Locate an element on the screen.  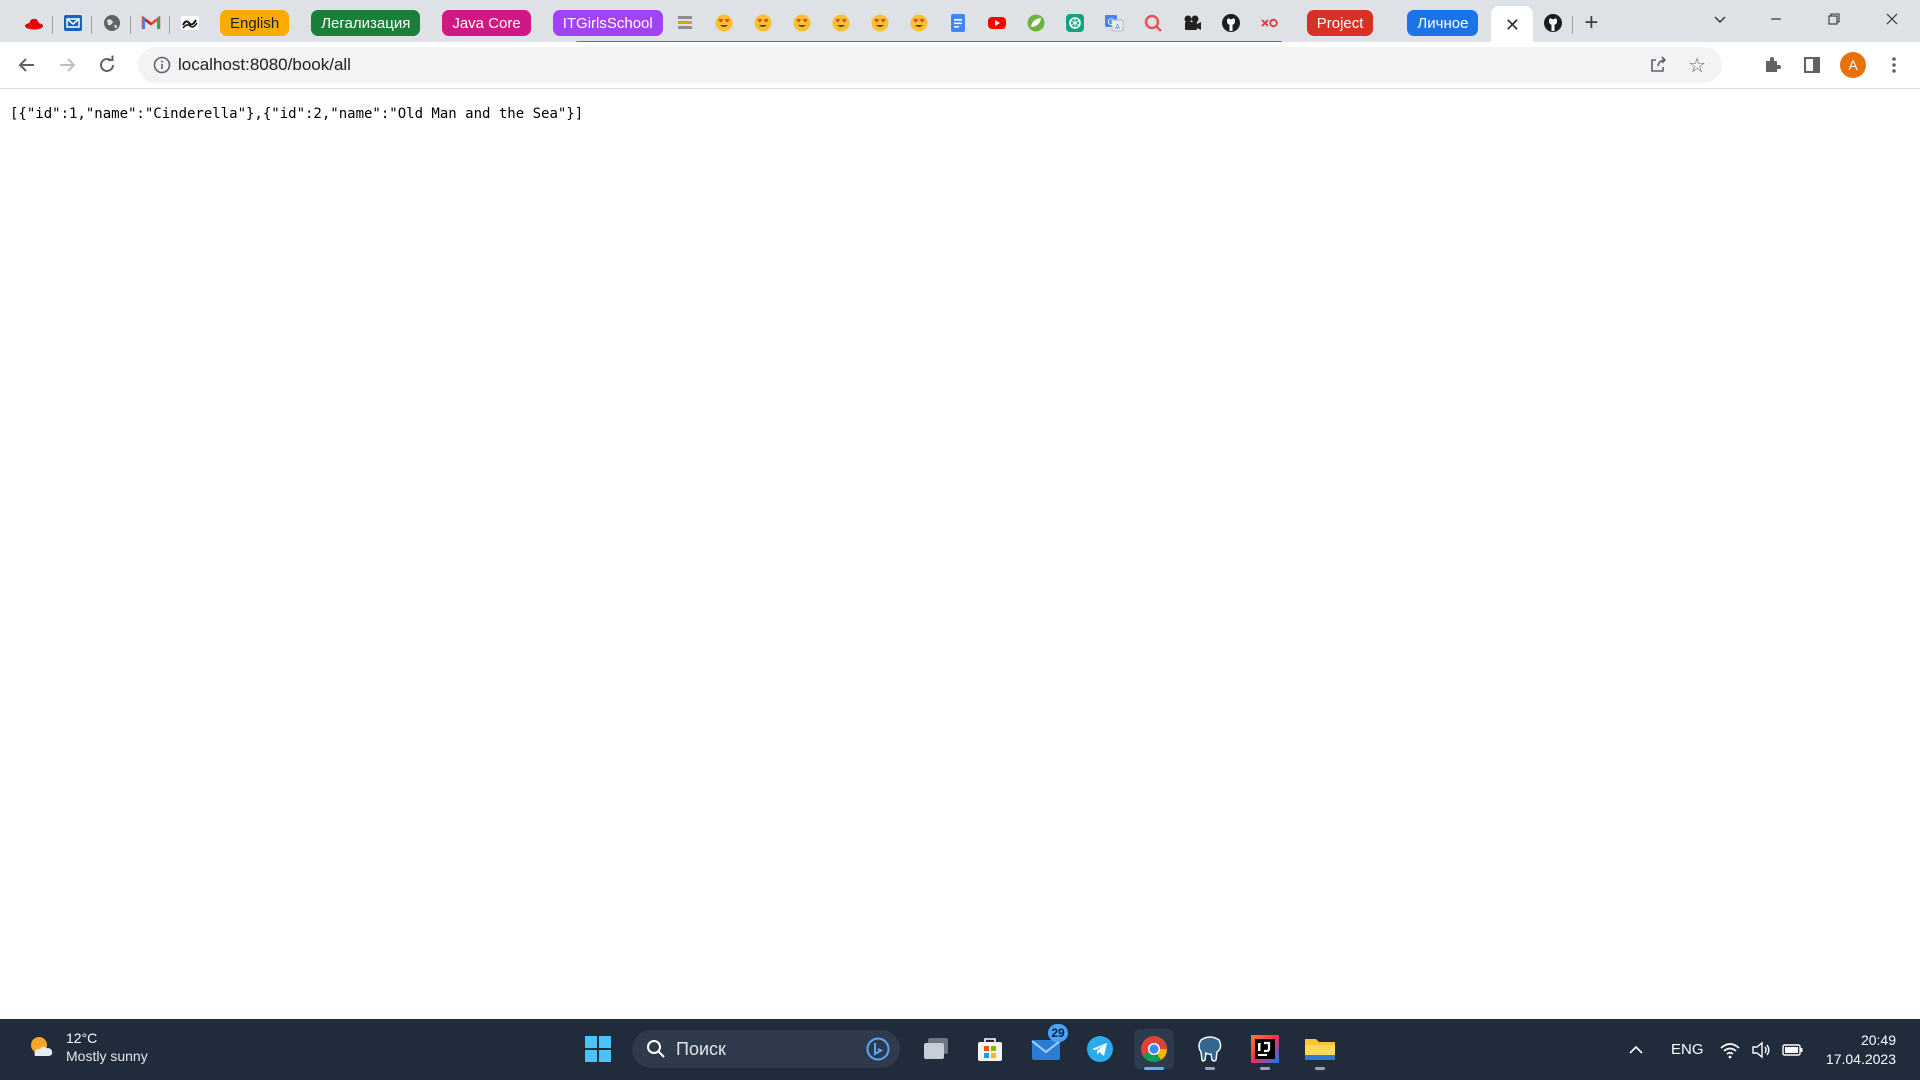
tab-group-project: Project is located at coordinates (1340, 26).